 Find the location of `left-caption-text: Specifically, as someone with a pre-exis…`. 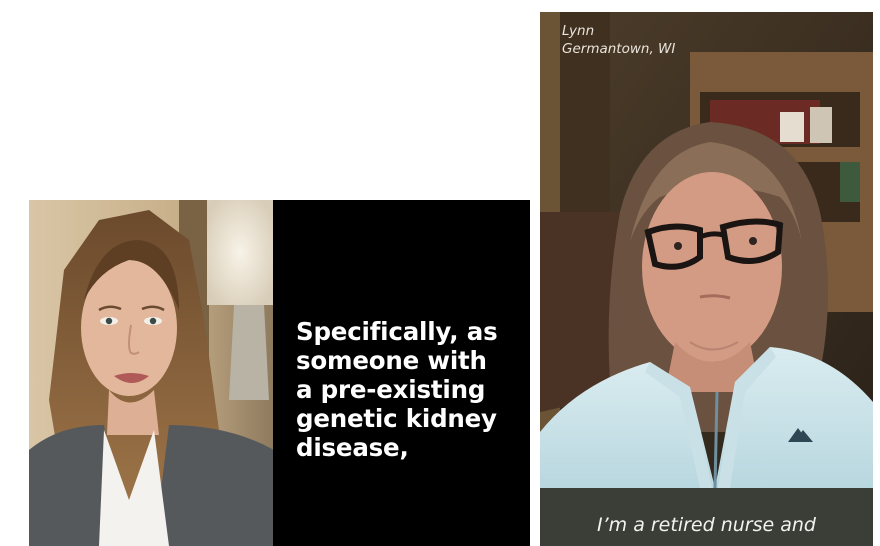

left-caption-text: Specifically, as someone with a pre-exis… is located at coordinates (397, 389).